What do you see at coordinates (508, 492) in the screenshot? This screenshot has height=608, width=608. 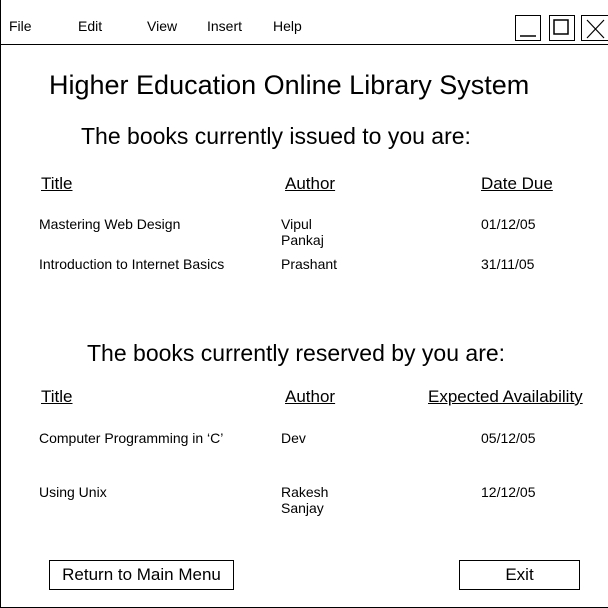 I see `reserved-row-2-date: 12/12/05` at bounding box center [508, 492].